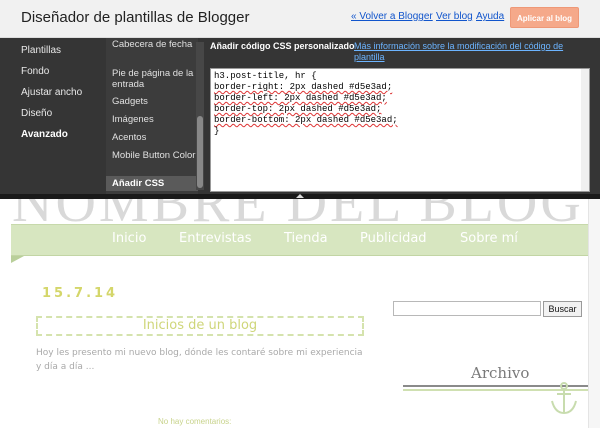  Describe the element at coordinates (154, 155) in the screenshot. I see `sub-nav-item-mobile-button-color: Mobile Button Color` at that location.